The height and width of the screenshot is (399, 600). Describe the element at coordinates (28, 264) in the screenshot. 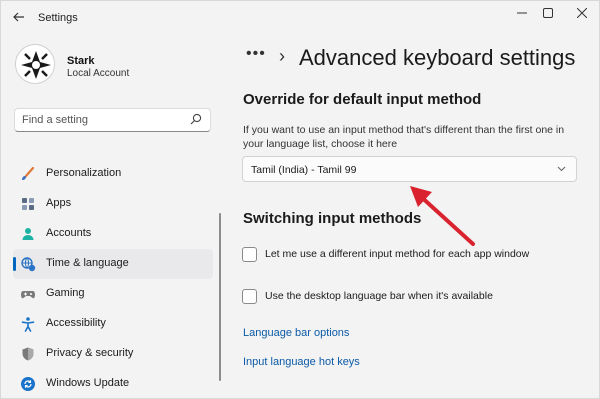

I see `globe-clock-icon` at that location.